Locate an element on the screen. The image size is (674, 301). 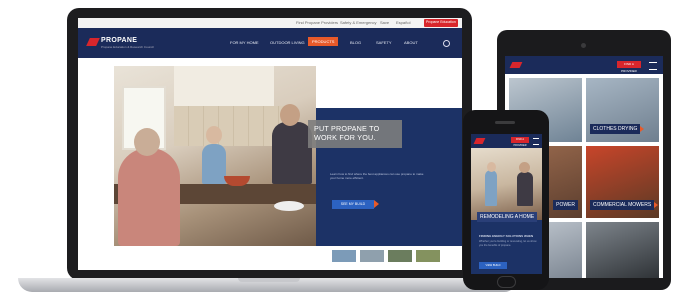
photo-cabinets is located at coordinates (224, 87).